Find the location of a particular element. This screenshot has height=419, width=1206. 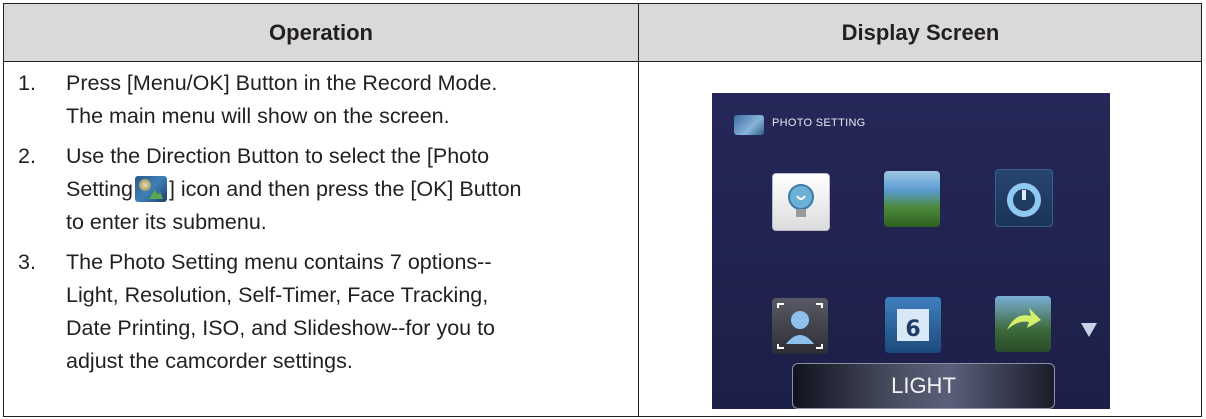

light-icon is located at coordinates (801, 202).